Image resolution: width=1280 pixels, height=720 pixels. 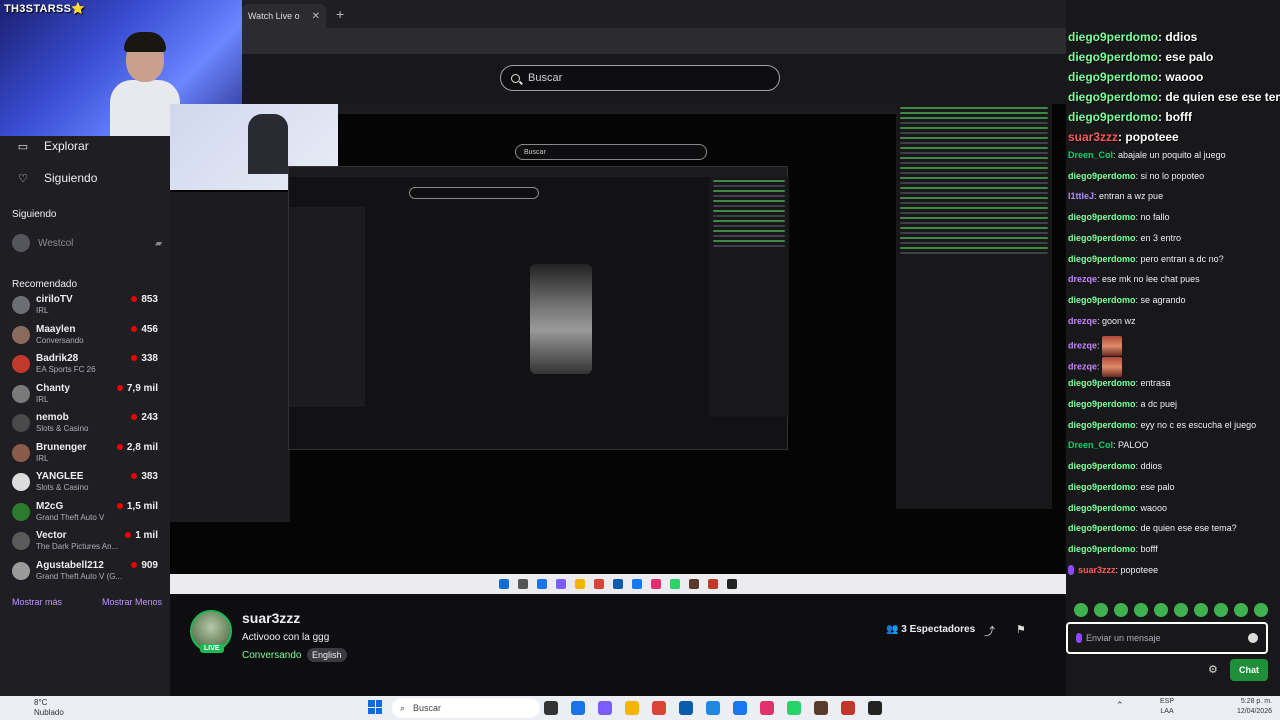 I want to click on mail-icon, so click(x=713, y=708).